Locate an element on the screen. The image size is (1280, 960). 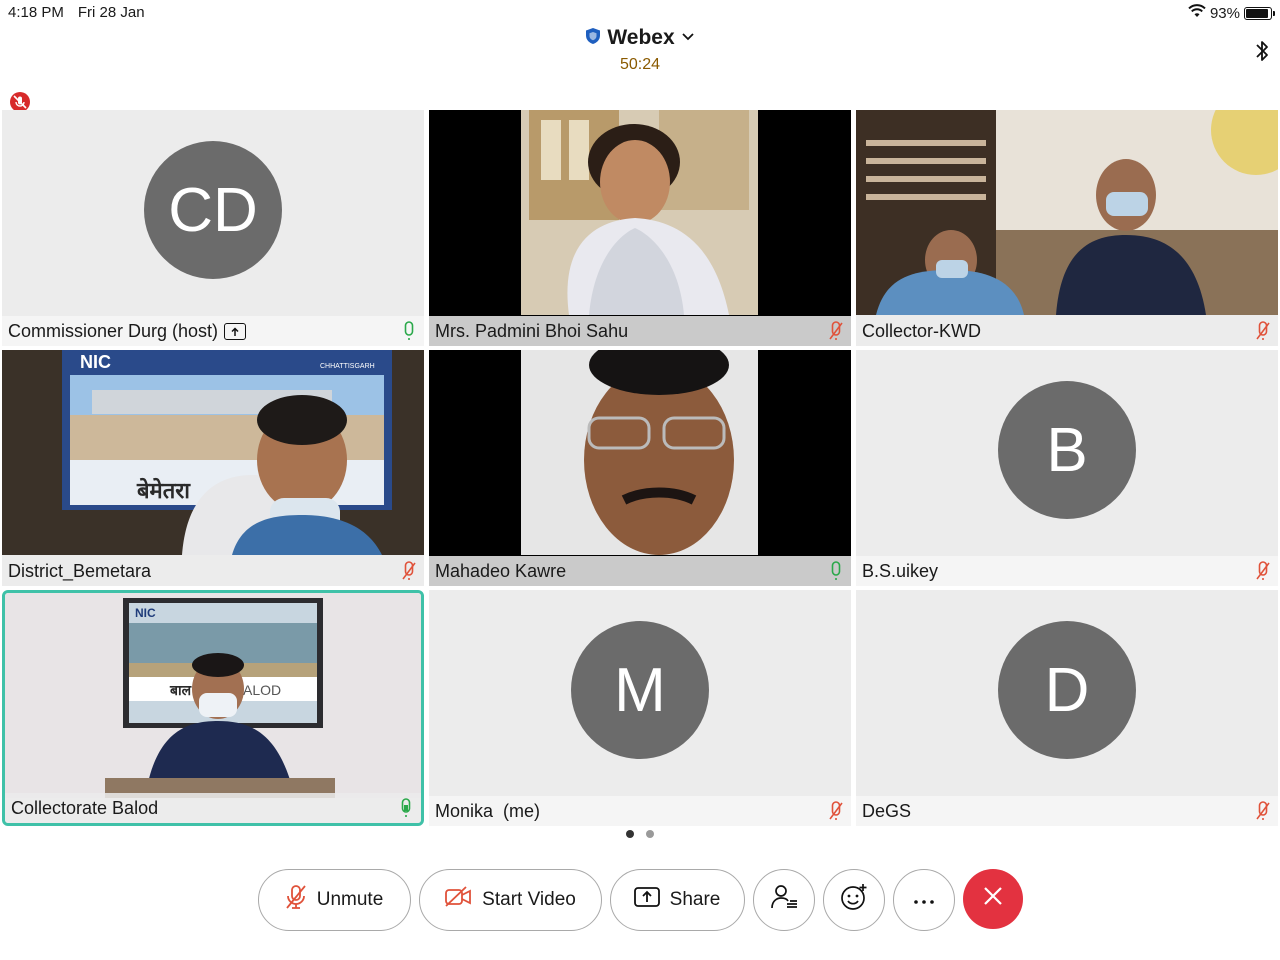
participant-label: B.S.uikey is located at coordinates (1067, 571).